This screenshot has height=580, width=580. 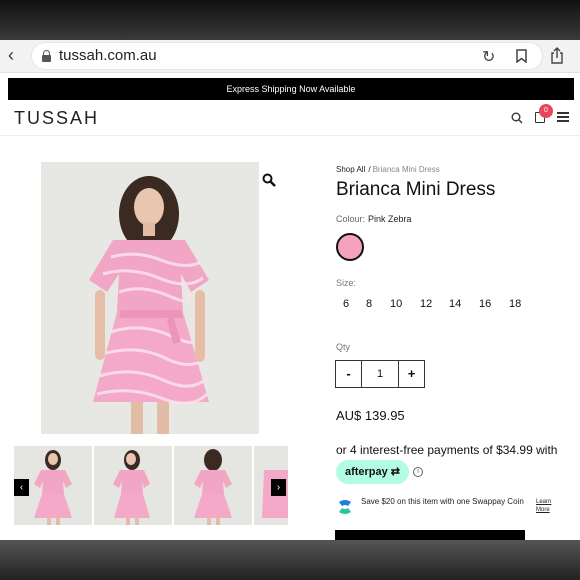 I want to click on size-option-8: 8, so click(x=369, y=304).